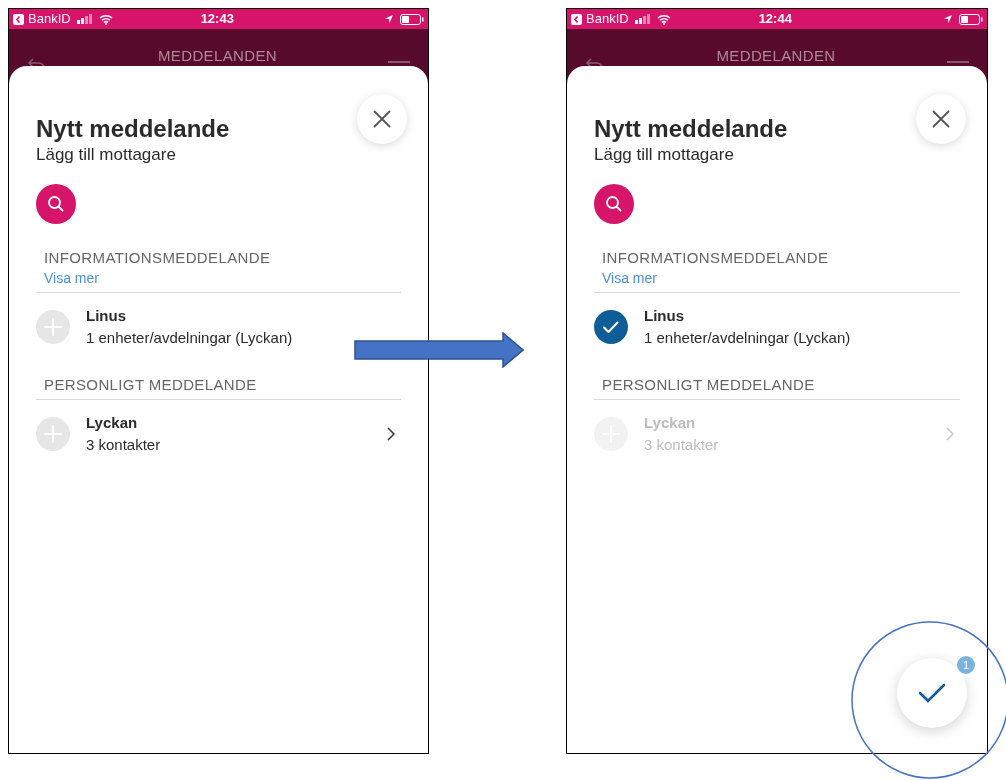 The height and width of the screenshot is (780, 1006). Describe the element at coordinates (966, 665) in the screenshot. I see `count-badge: 1` at that location.